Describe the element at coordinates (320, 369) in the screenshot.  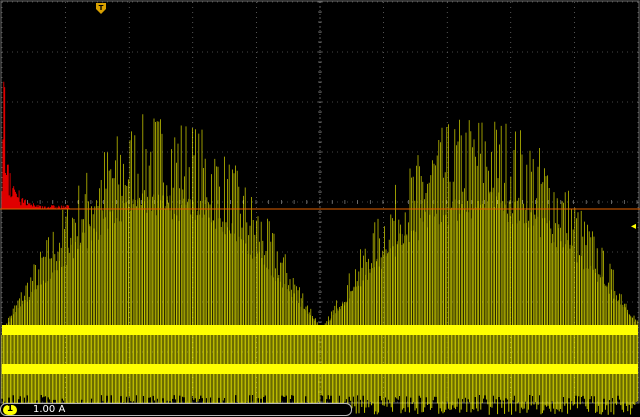
I see `channel-1-lower-band` at that location.